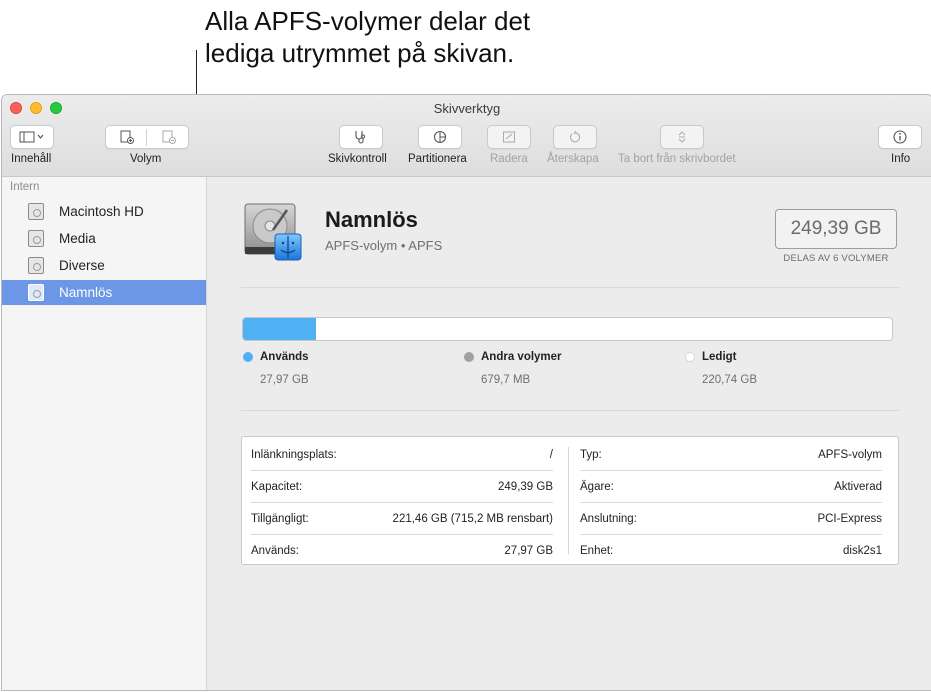 Image resolution: width=931 pixels, height=692 pixels. I want to click on legend-free-value: 220,74 GB, so click(729, 380).